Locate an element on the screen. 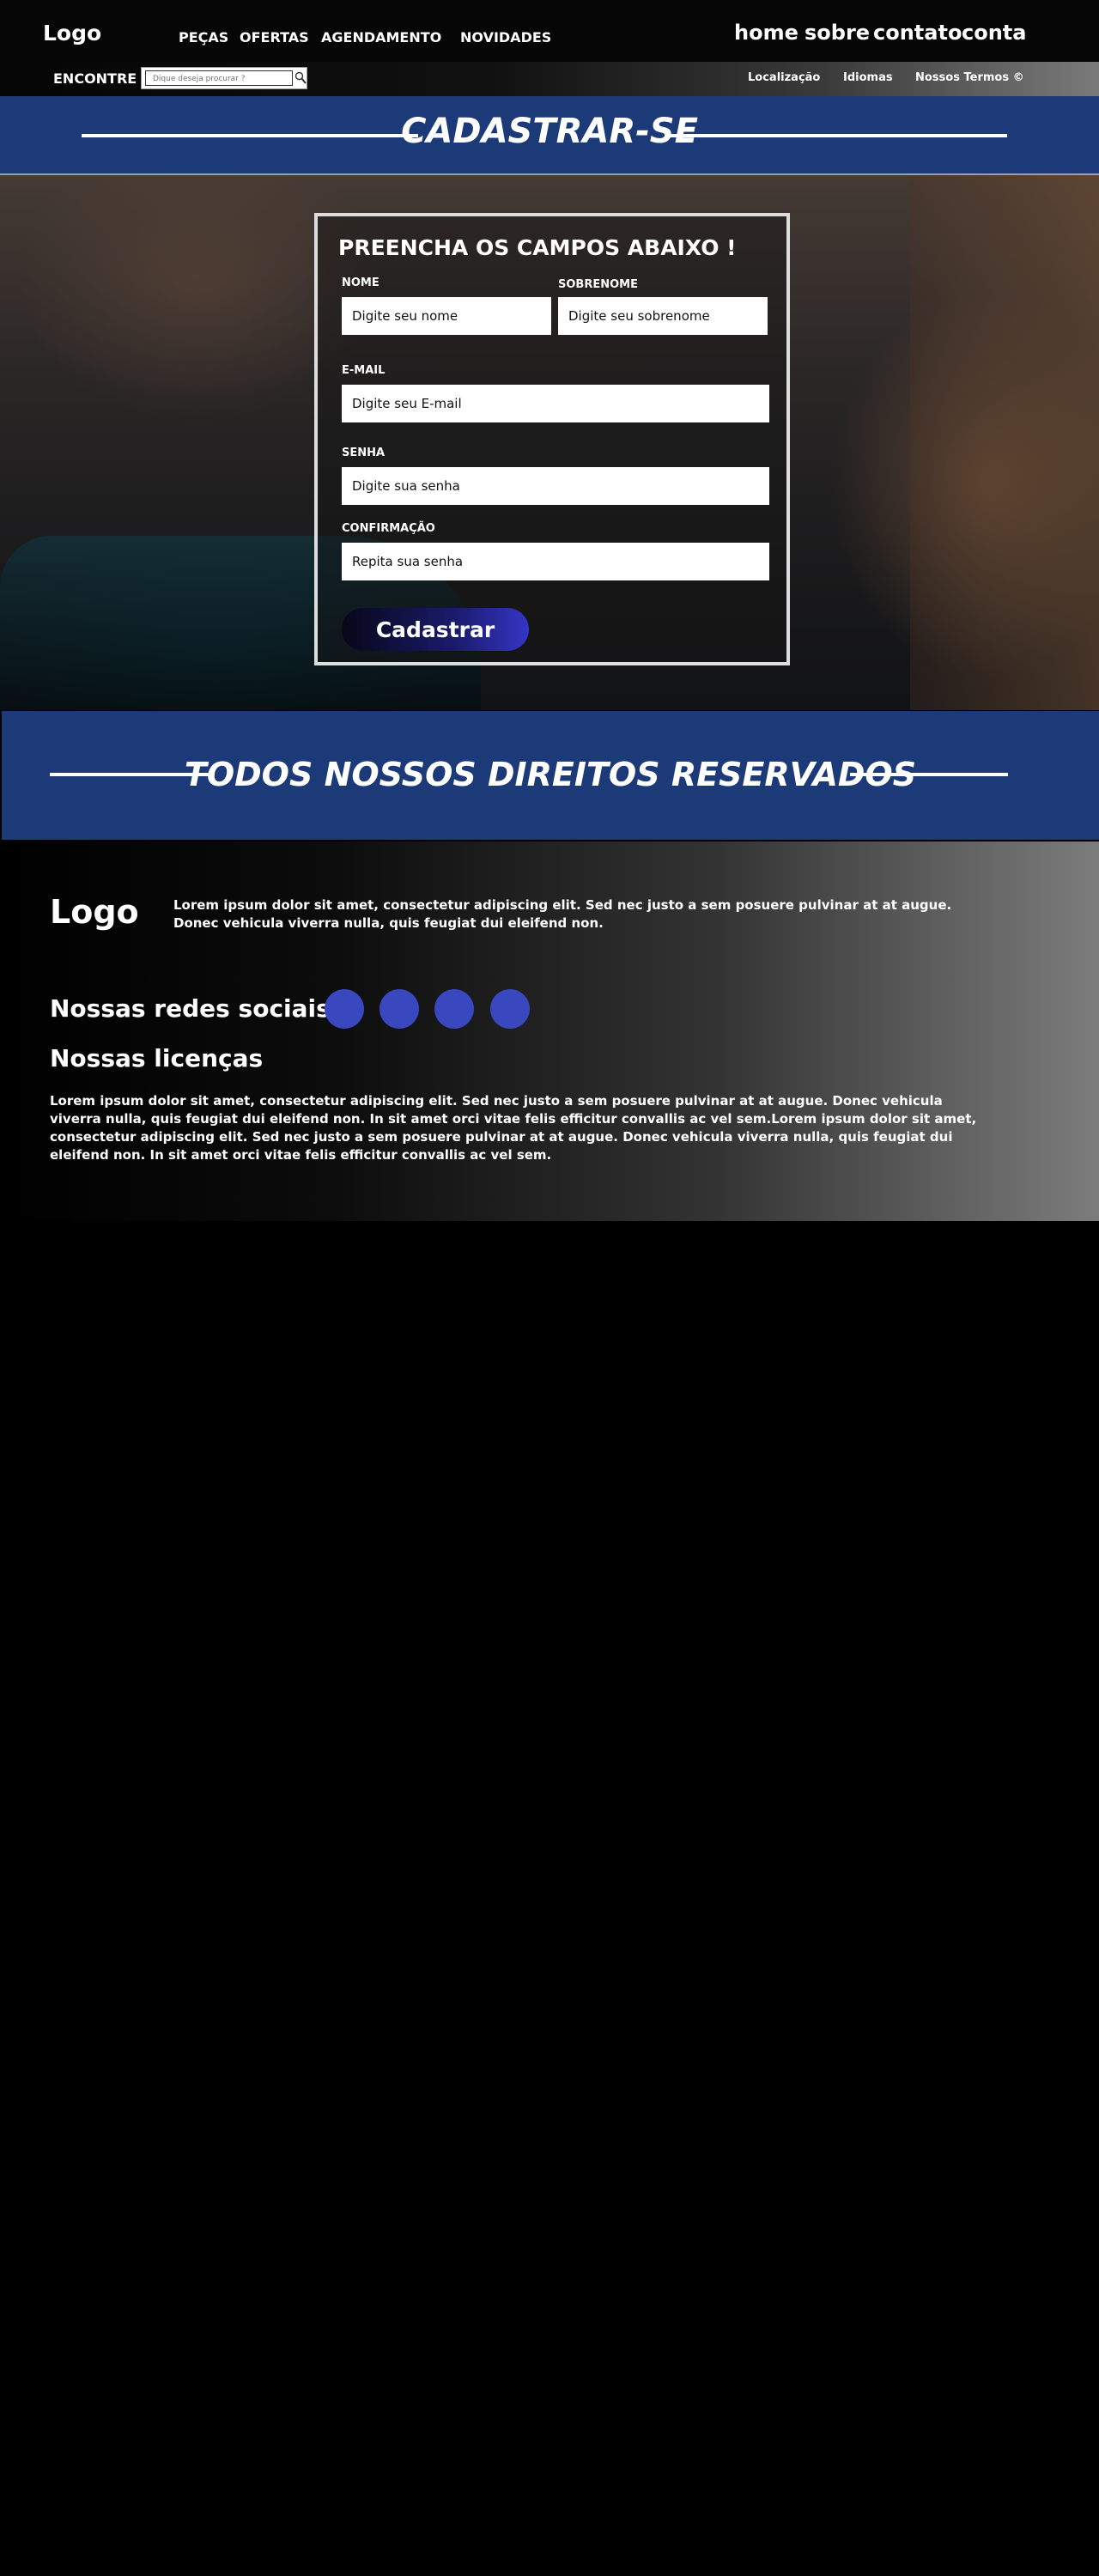  name-field is located at coordinates (446, 316).